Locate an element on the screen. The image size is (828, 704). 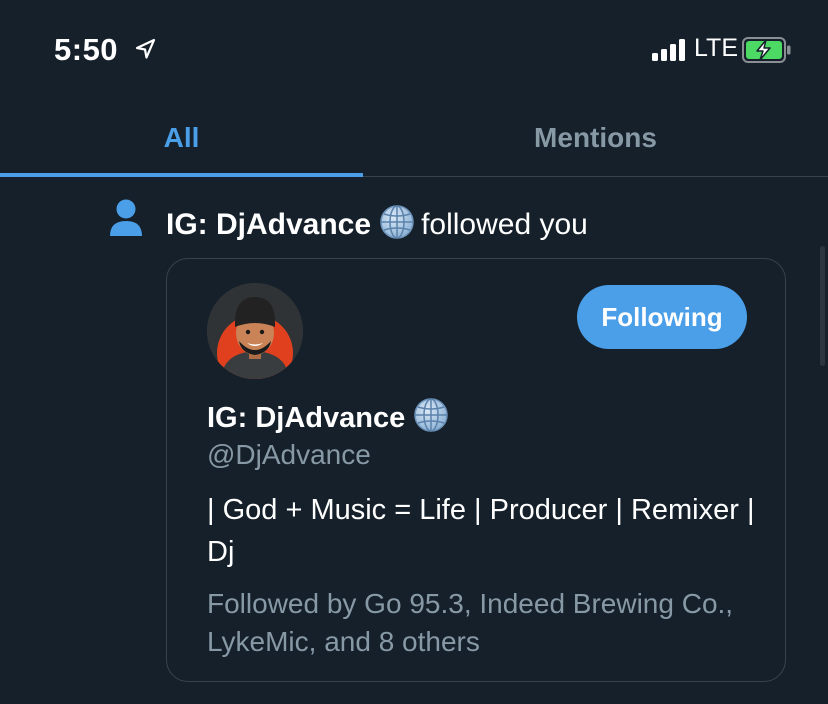
notifications-tabs: All Mentions is located at coordinates (414, 138).